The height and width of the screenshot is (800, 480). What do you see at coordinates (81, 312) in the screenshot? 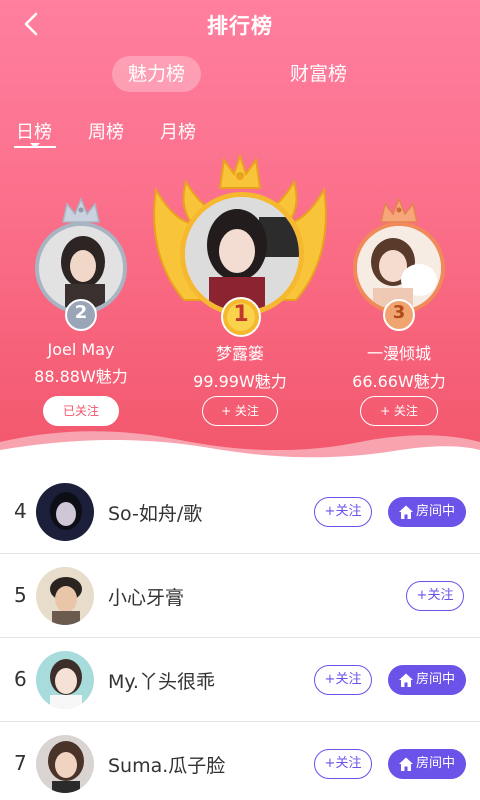
I see `rank-2-number: 2` at bounding box center [81, 312].